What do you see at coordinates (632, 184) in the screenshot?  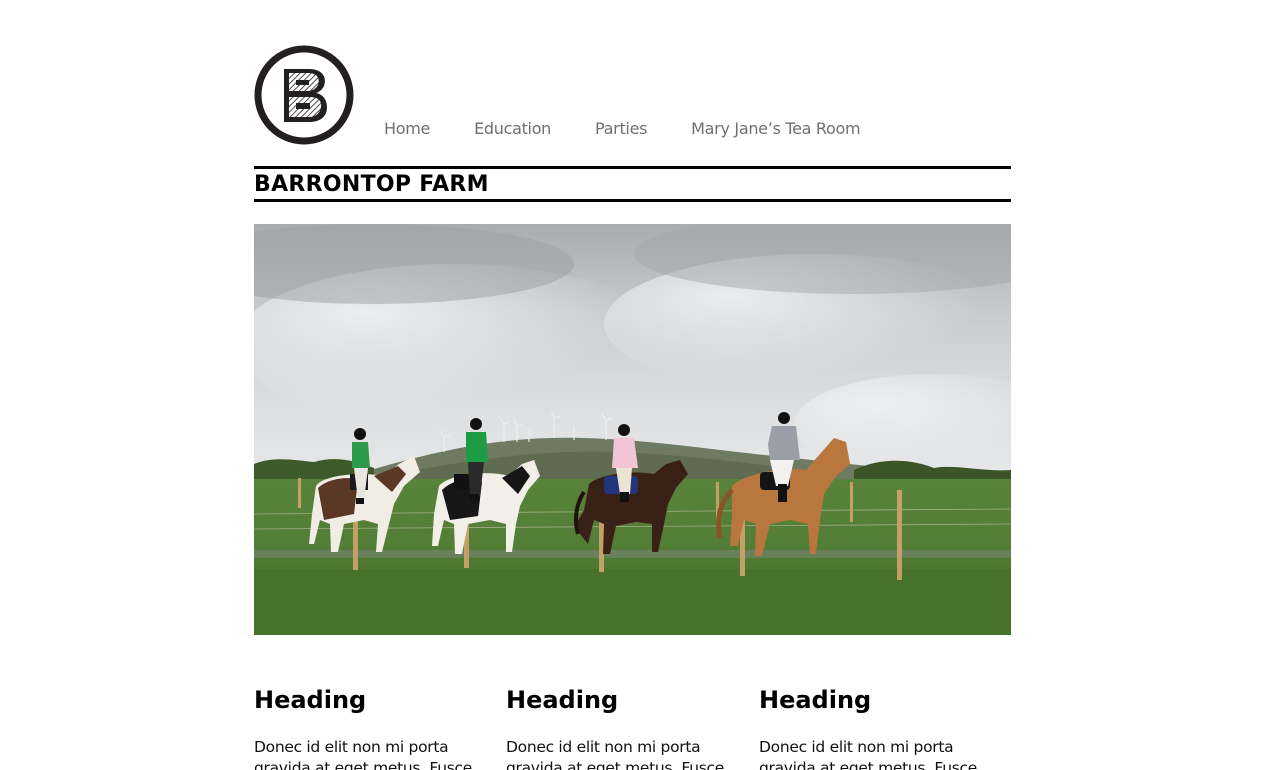 I see `title-bar: BARRONTOP FARM` at bounding box center [632, 184].